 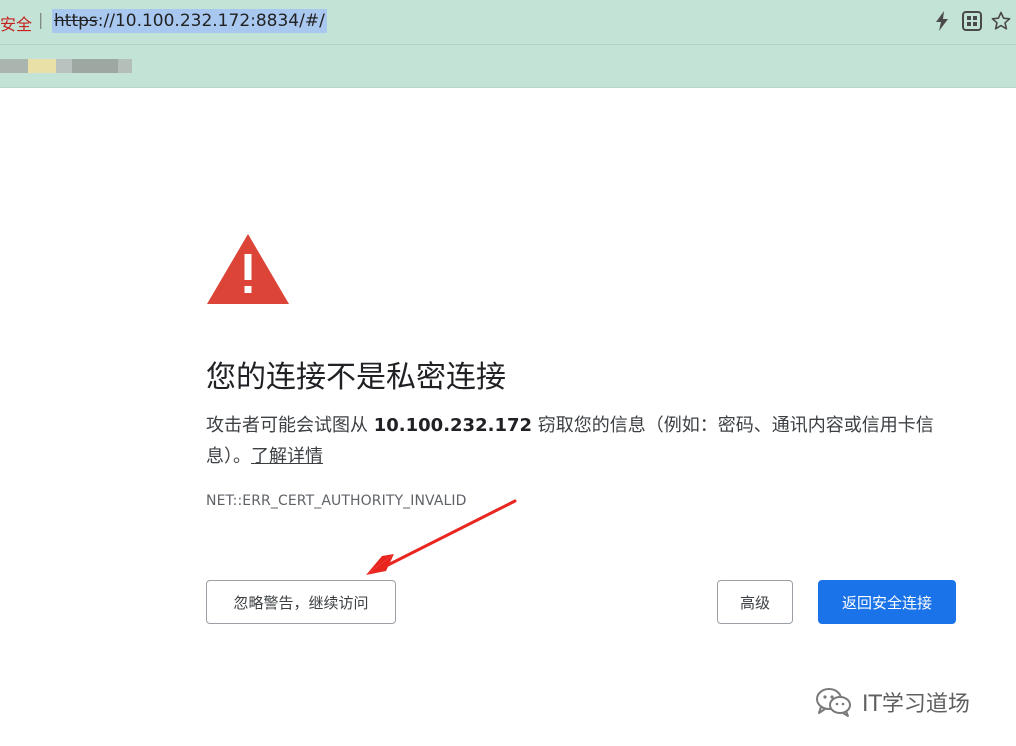 I want to click on watermark-text: IT学习道场, so click(x=916, y=704).